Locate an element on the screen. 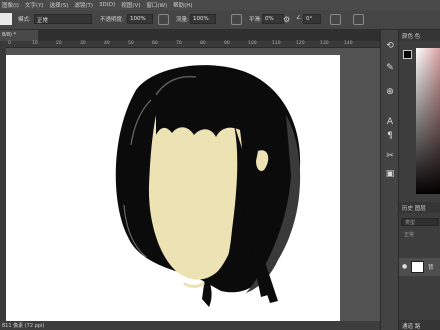  menu-select: 选择(S) is located at coordinates (59, 5).